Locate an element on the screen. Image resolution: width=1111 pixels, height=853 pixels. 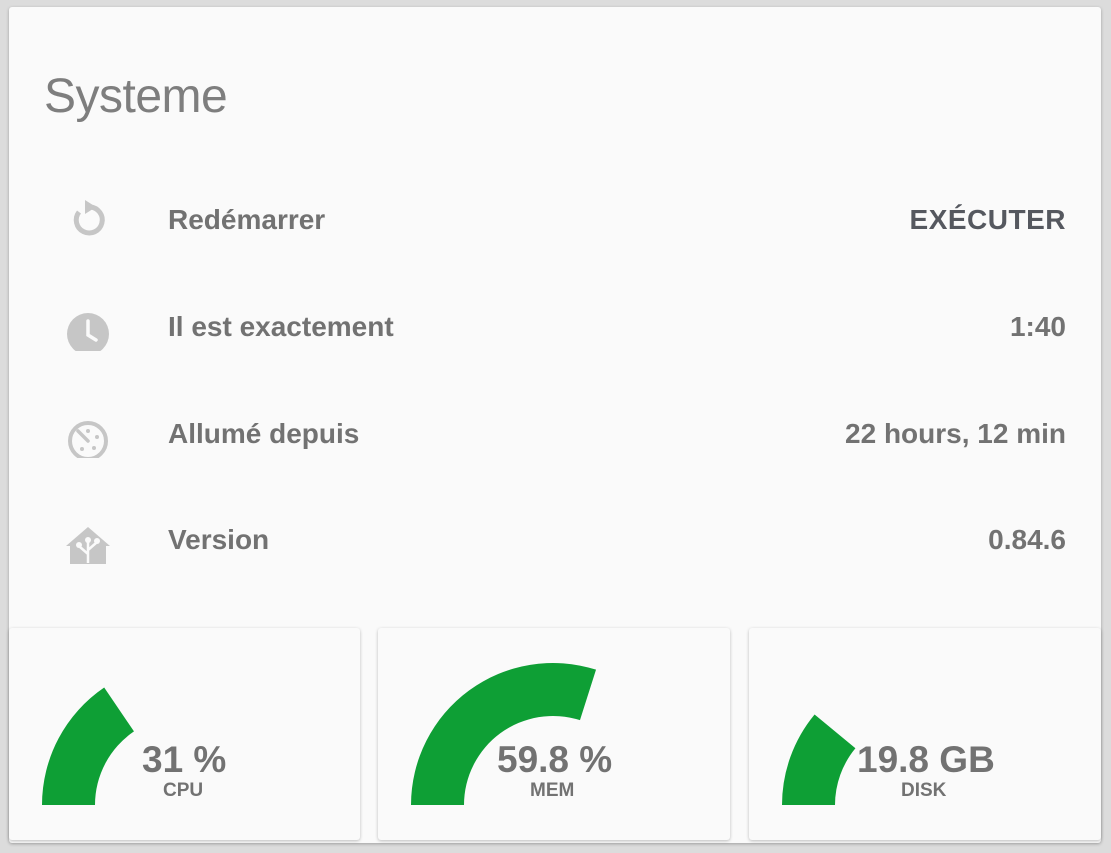
row-version: Version 0.84.6 is located at coordinates (555, 540).